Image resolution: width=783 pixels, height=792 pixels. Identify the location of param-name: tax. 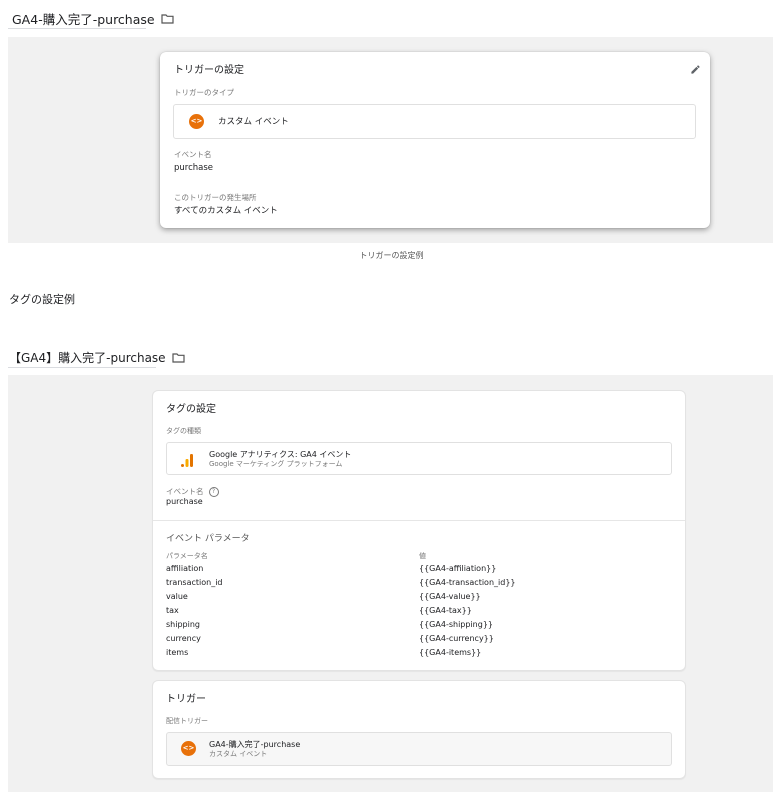
(172, 610).